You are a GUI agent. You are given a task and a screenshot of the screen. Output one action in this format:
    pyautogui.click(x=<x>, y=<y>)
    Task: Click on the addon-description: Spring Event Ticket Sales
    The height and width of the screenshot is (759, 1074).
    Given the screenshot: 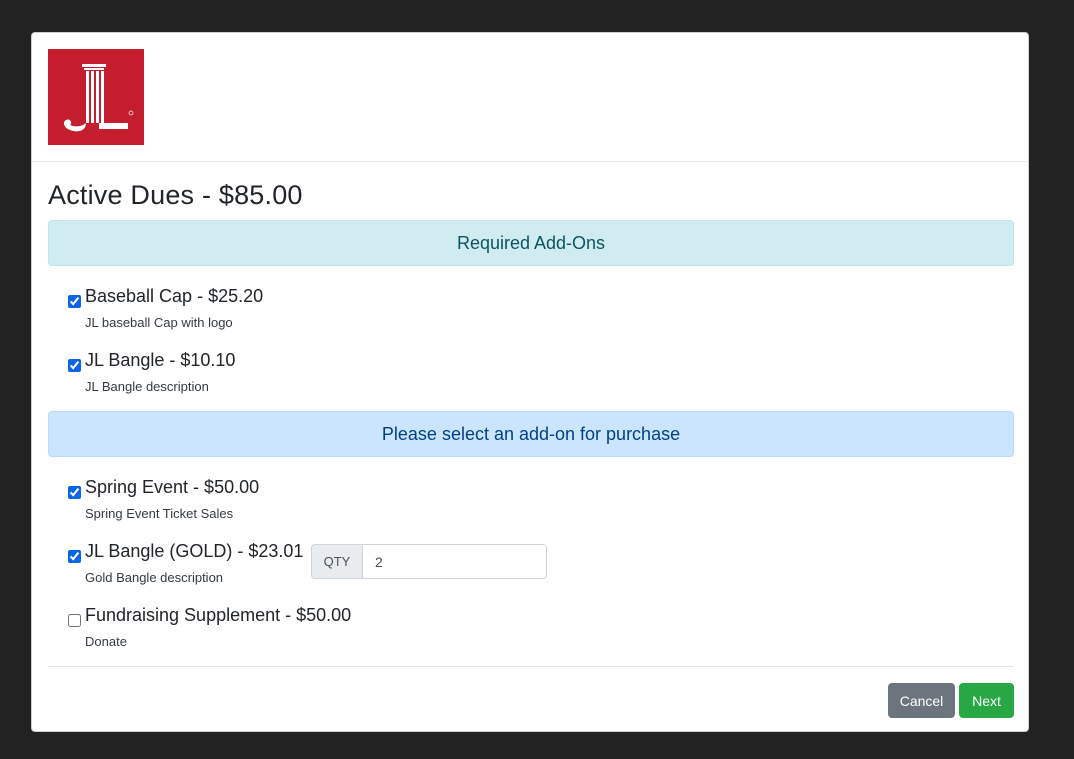 What is the action you would take?
    pyautogui.click(x=159, y=513)
    